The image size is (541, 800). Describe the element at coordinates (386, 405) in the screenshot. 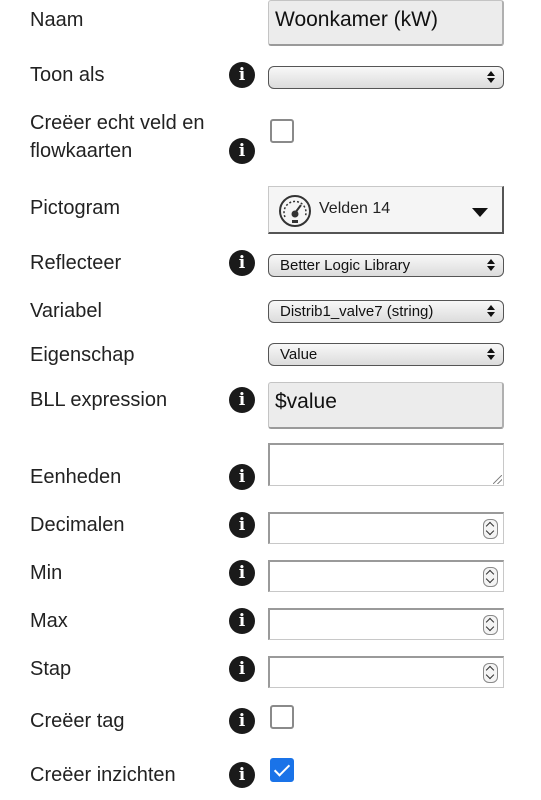

I see `bll-expression-input: $value` at that location.